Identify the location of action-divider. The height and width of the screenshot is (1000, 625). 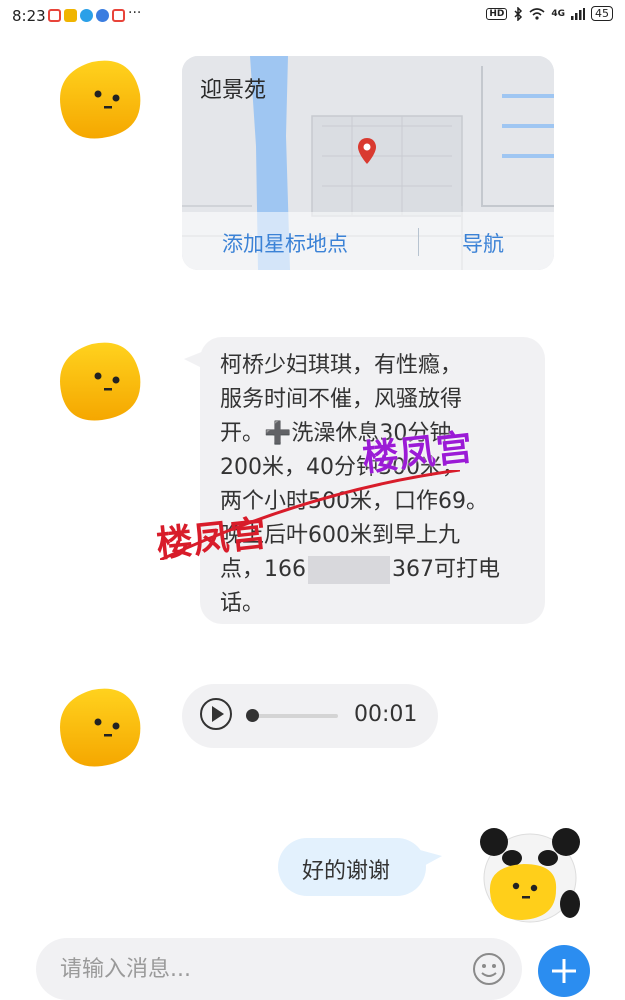
(418, 242).